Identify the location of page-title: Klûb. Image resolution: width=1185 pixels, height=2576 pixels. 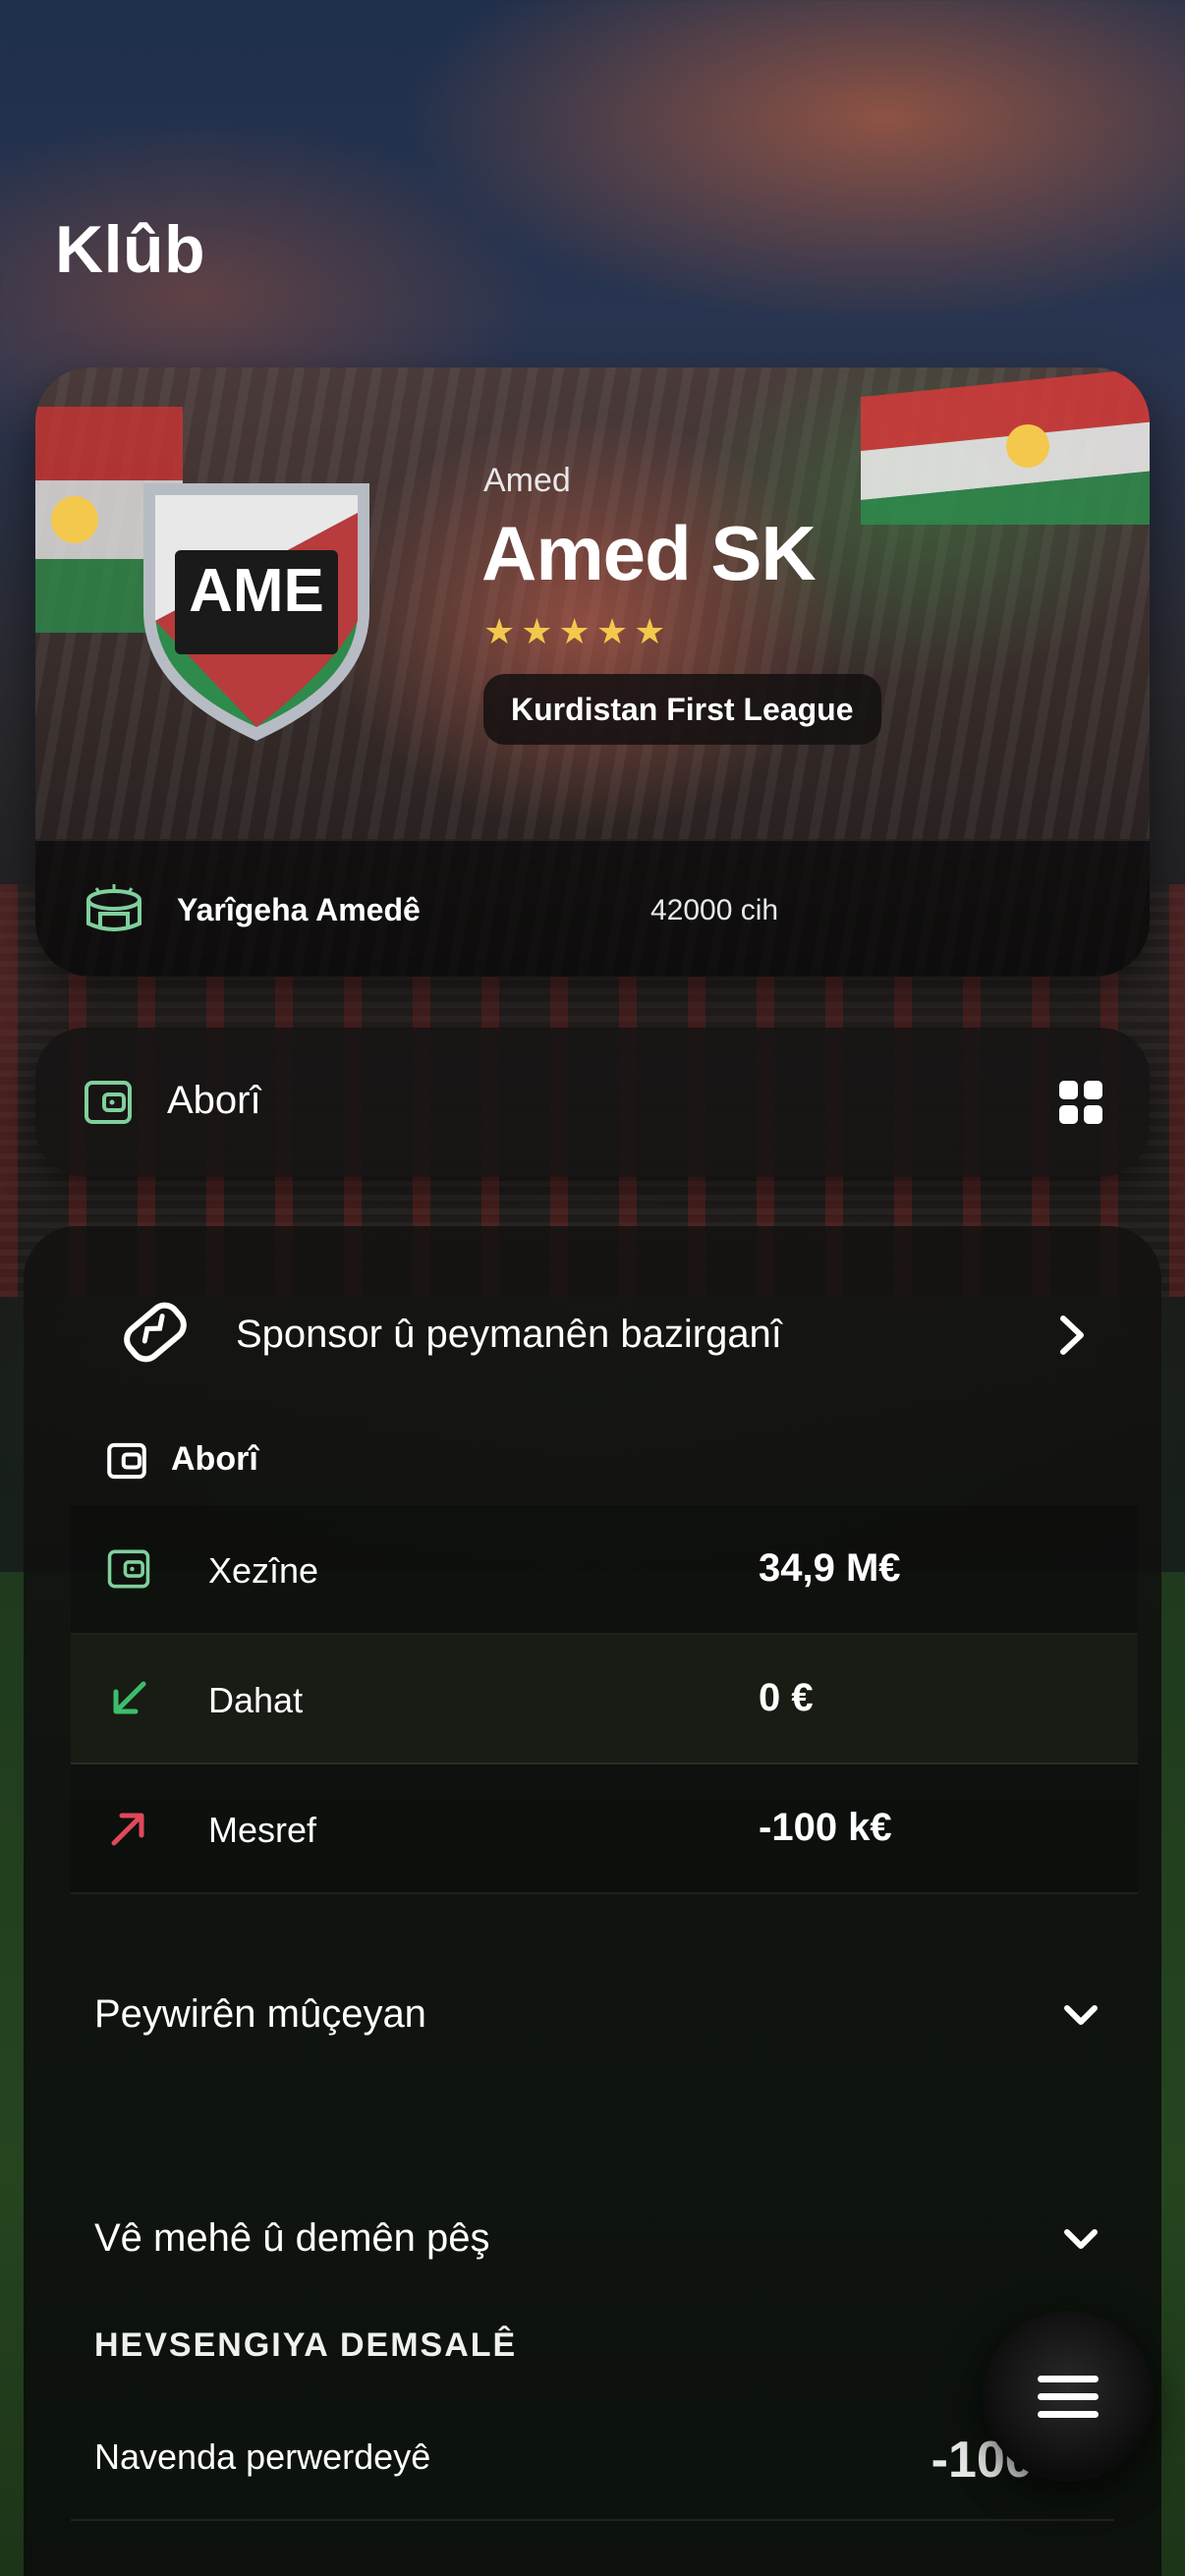
(131, 249).